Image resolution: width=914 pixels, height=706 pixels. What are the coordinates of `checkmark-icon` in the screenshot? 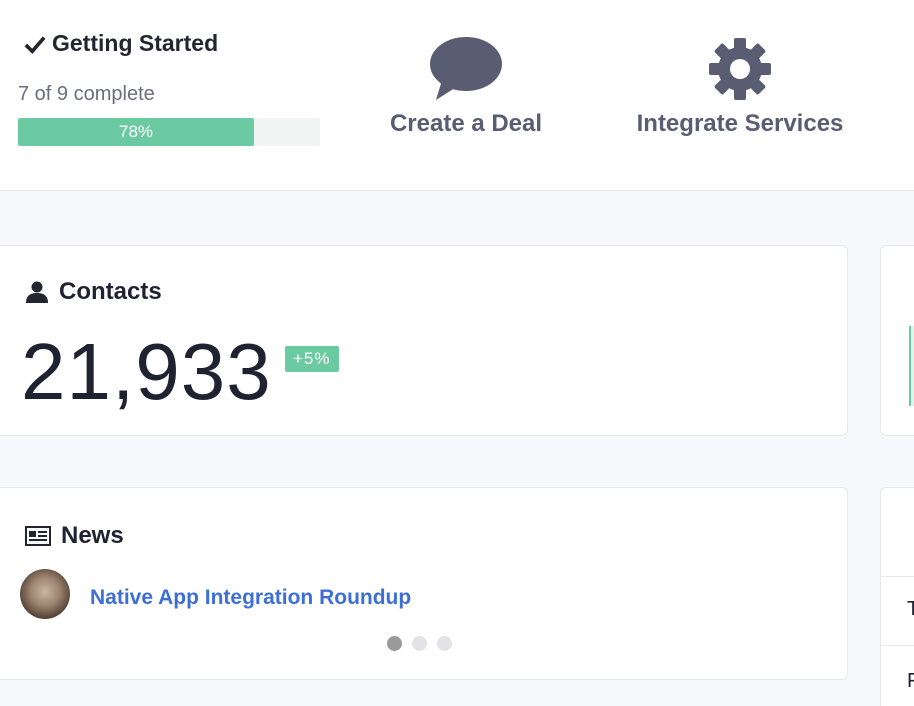 It's located at (35, 44).